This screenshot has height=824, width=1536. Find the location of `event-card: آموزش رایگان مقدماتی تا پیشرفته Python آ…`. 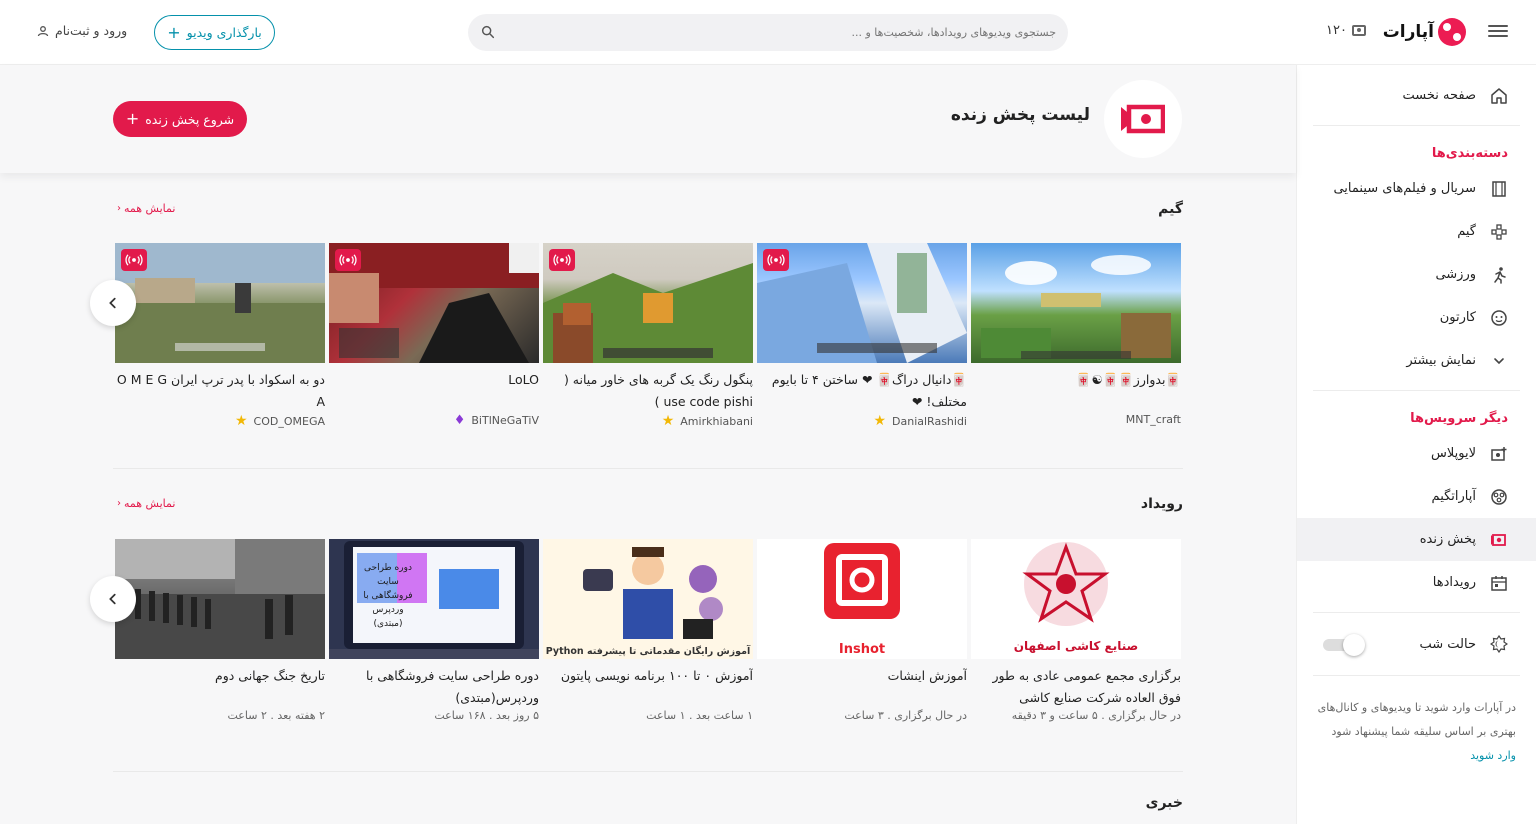

event-card: آموزش رایگان مقدماتی تا پیشرفته Python آ… is located at coordinates (648, 630).